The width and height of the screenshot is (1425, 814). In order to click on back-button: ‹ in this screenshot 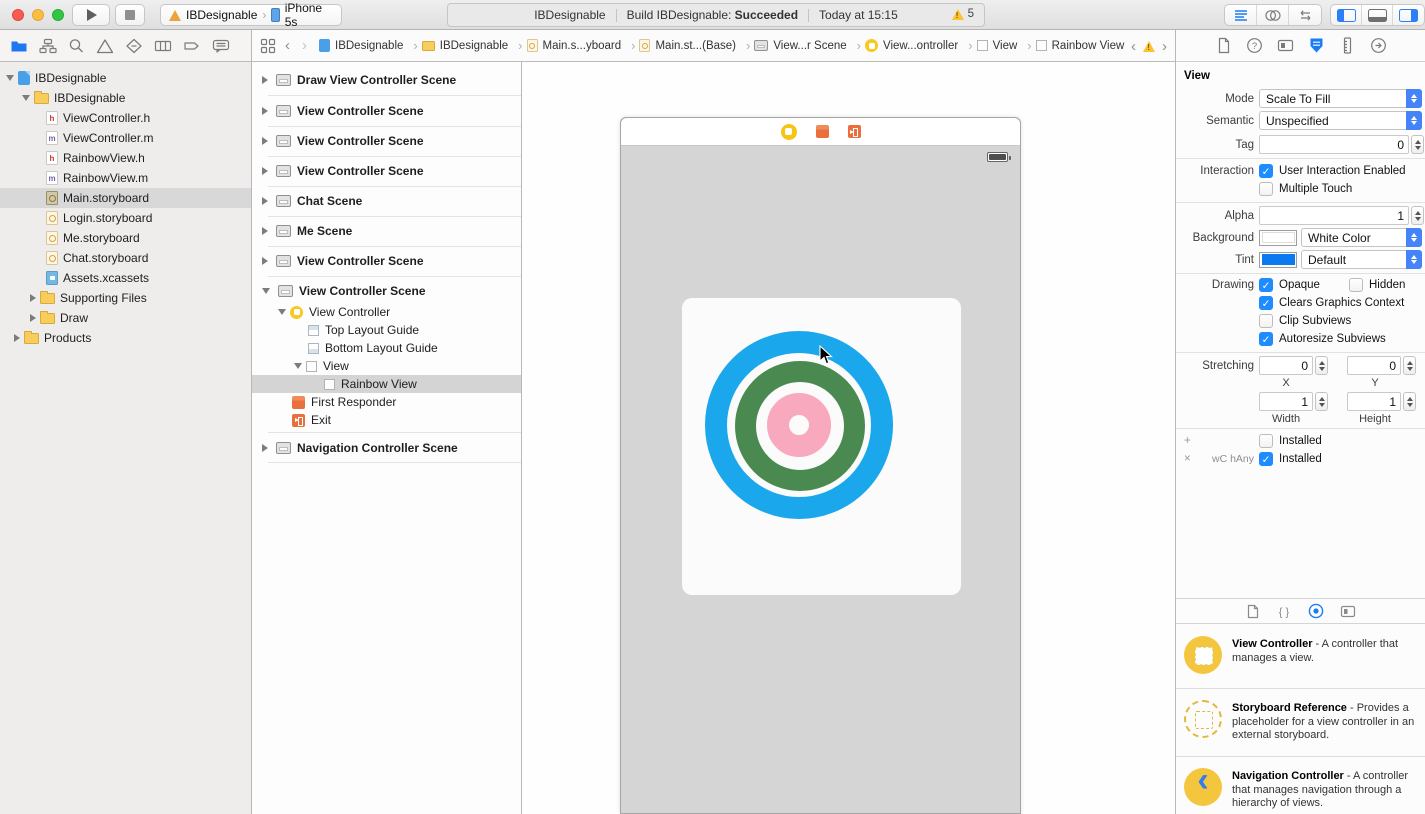, I will do `click(287, 45)`.